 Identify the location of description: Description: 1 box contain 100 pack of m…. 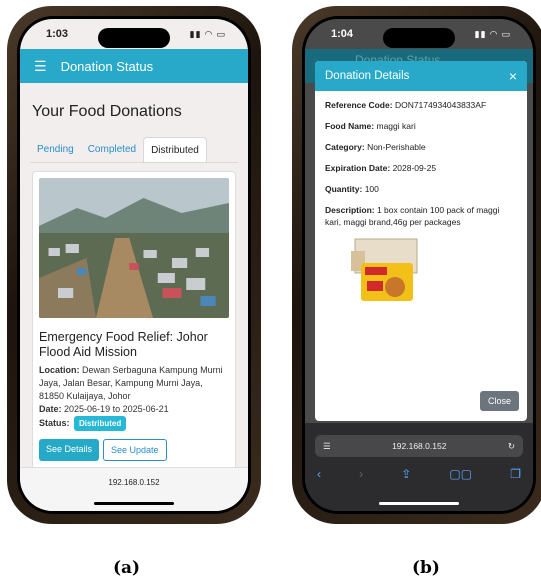
(412, 216).